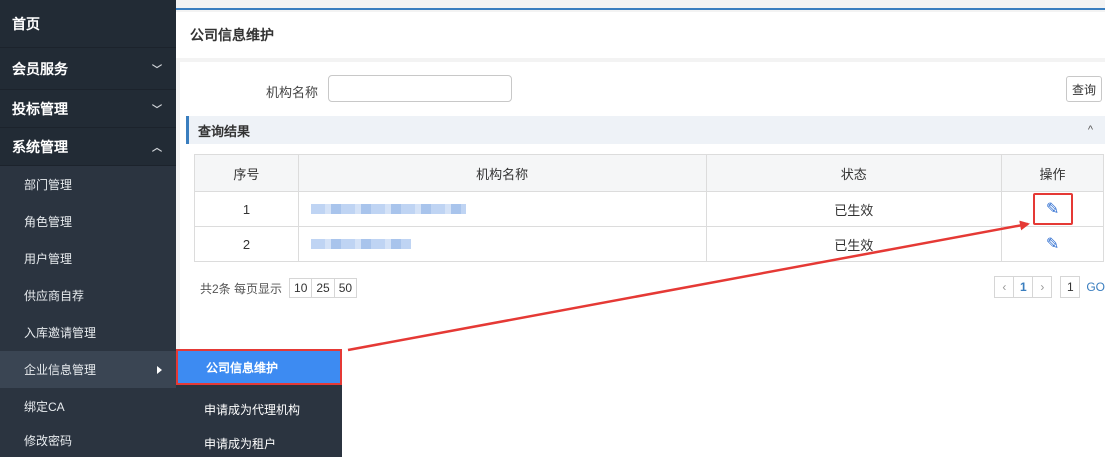 This screenshot has width=1105, height=457. Describe the element at coordinates (88, 24) in the screenshot. I see `sidebar-item-home: 首页` at that location.